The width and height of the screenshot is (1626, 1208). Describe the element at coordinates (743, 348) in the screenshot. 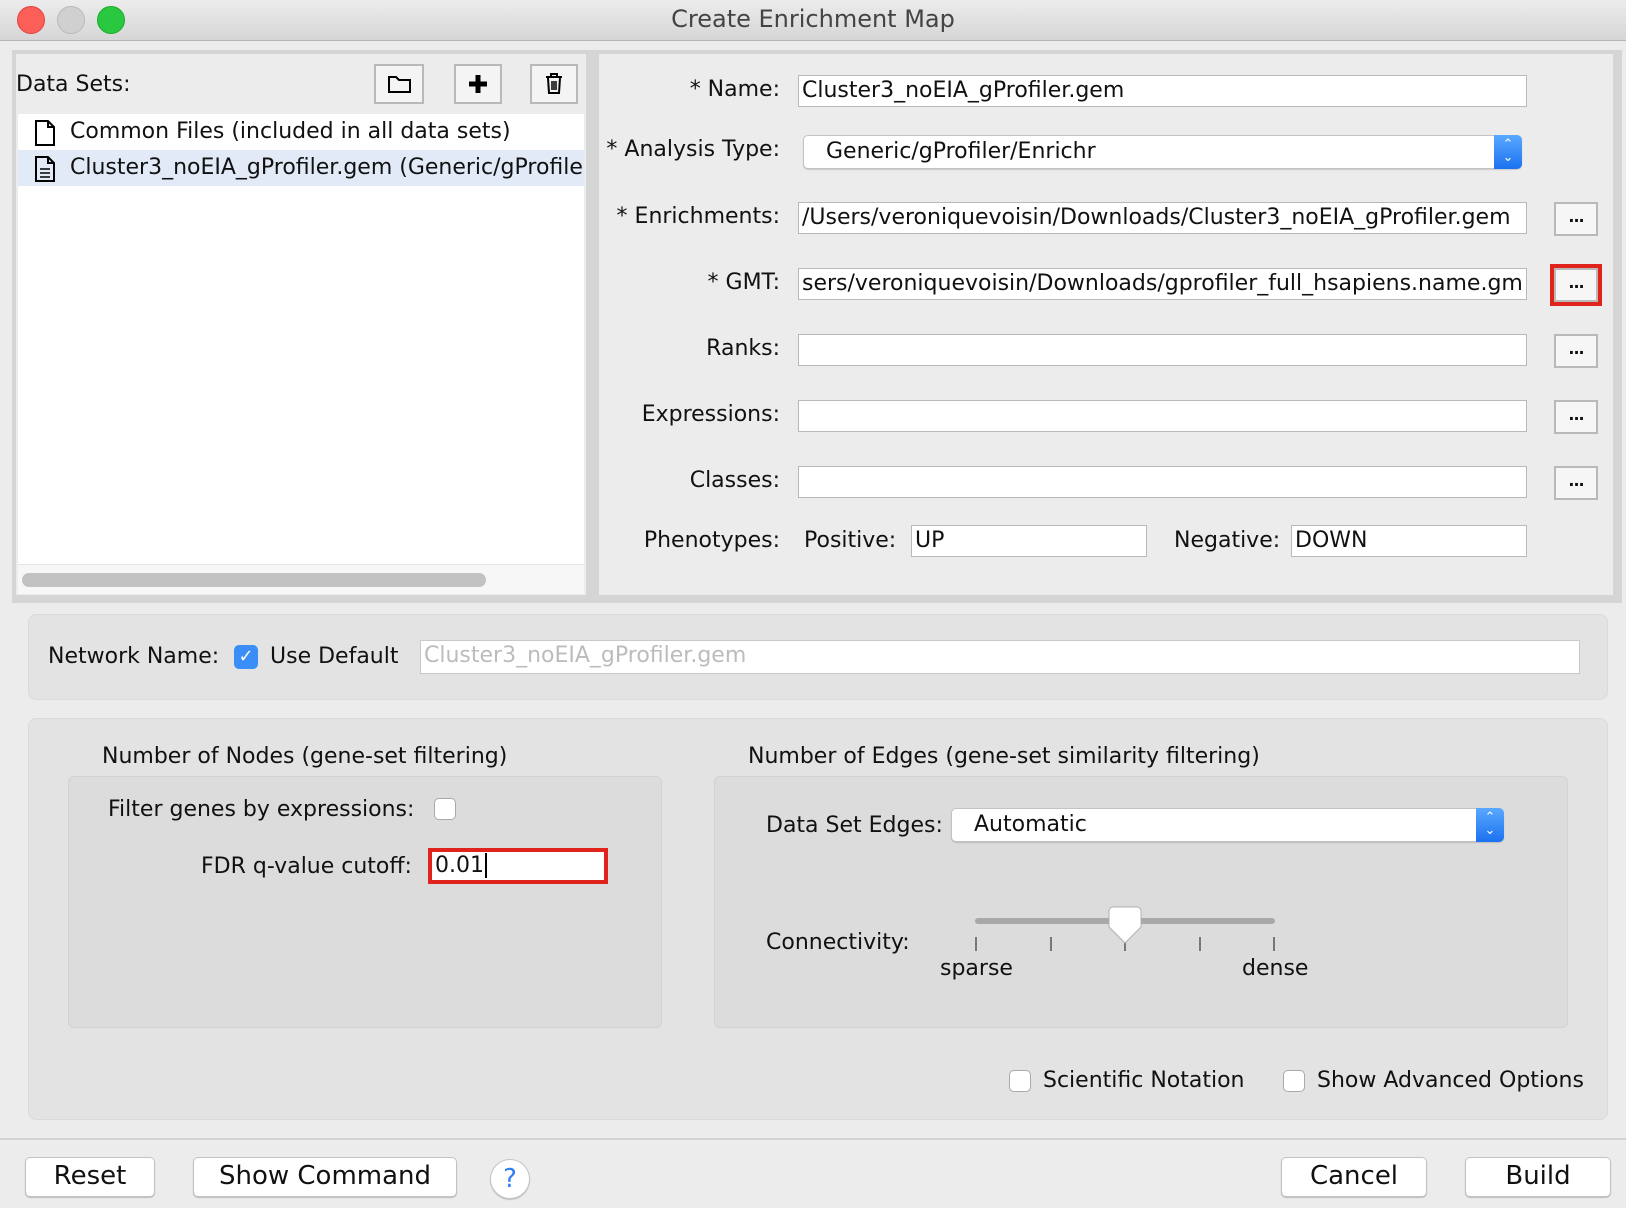

I see `ranks-label: Ranks:` at that location.